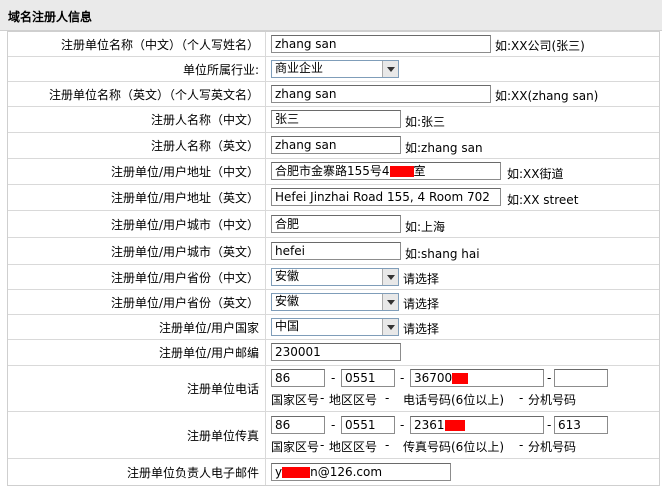 The height and width of the screenshot is (486, 662). Describe the element at coordinates (521, 398) in the screenshot. I see `phone-sub-dash-3: -` at that location.